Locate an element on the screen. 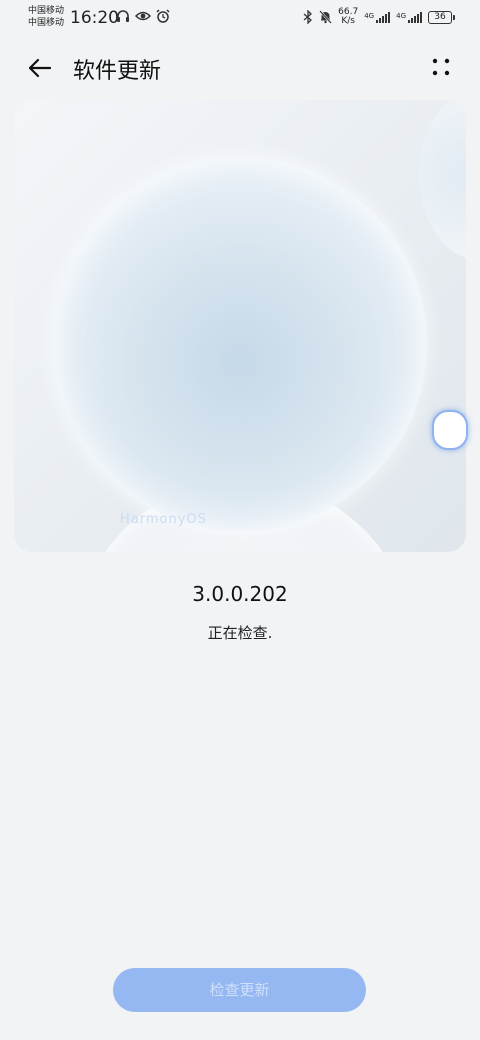 Image resolution: width=480 pixels, height=1040 pixels. status-icons-left is located at coordinates (143, 16).